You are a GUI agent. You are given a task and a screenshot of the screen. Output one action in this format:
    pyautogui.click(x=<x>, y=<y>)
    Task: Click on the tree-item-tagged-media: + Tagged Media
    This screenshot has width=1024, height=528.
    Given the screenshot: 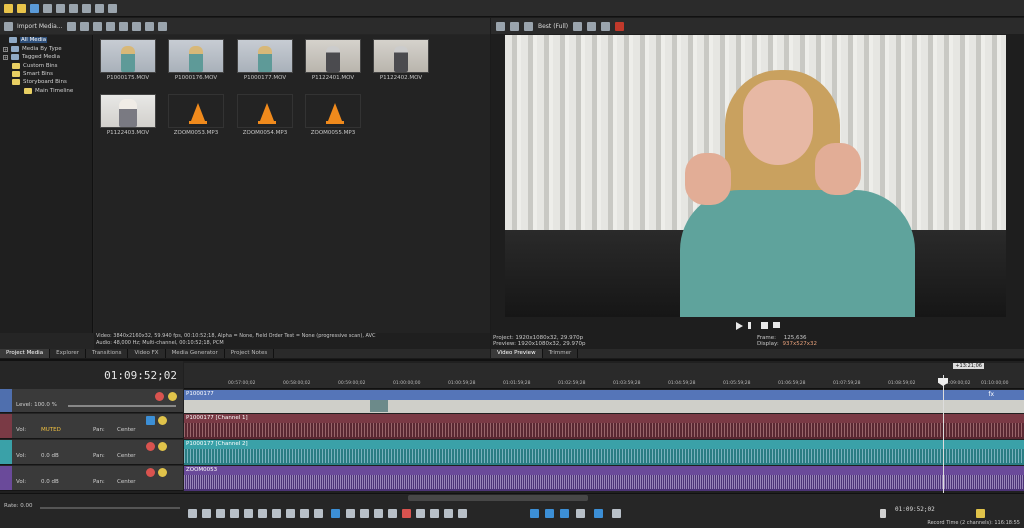 What is the action you would take?
    pyautogui.click(x=31, y=57)
    